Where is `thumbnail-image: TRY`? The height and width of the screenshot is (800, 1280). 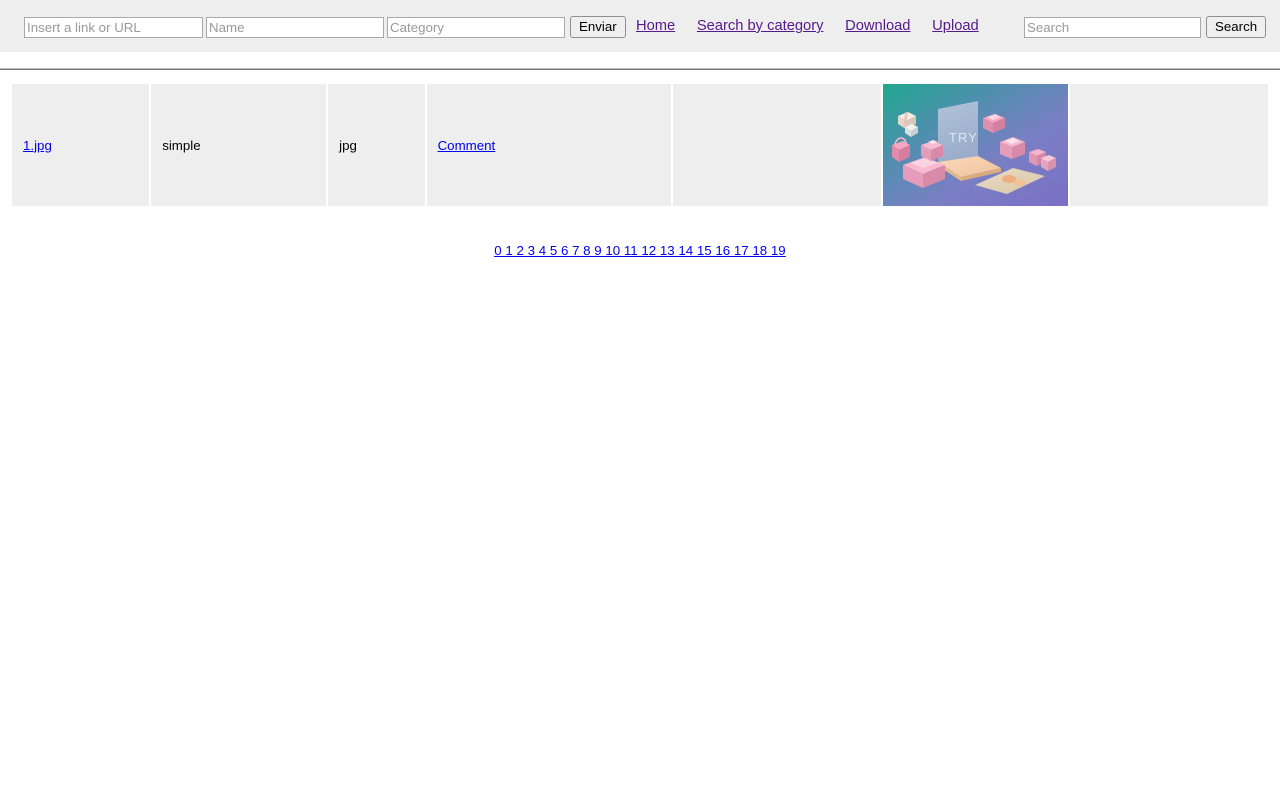 thumbnail-image: TRY is located at coordinates (975, 145).